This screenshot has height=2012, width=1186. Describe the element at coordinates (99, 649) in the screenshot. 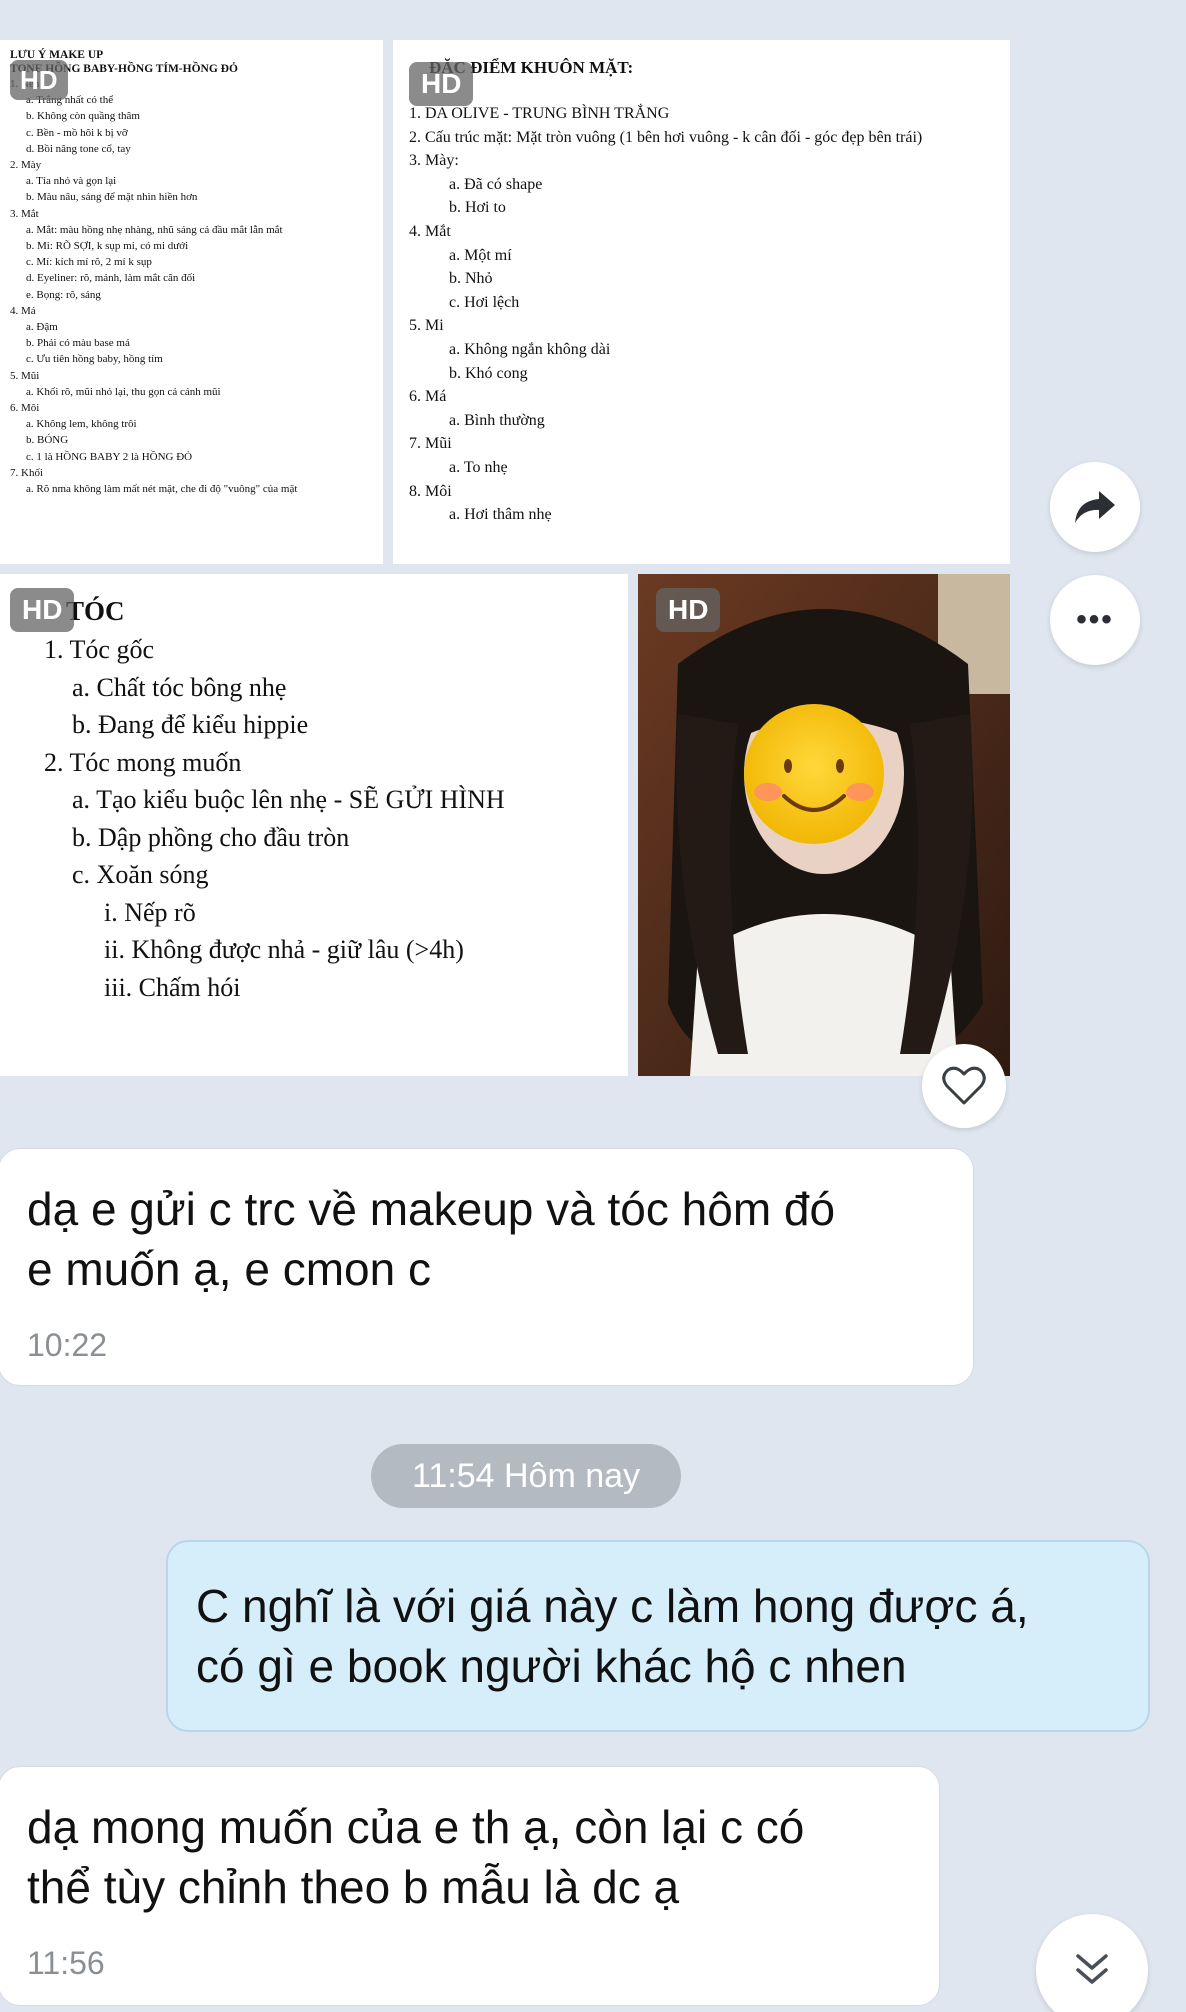

I see `list-item: 1. Tóc gốc` at that location.